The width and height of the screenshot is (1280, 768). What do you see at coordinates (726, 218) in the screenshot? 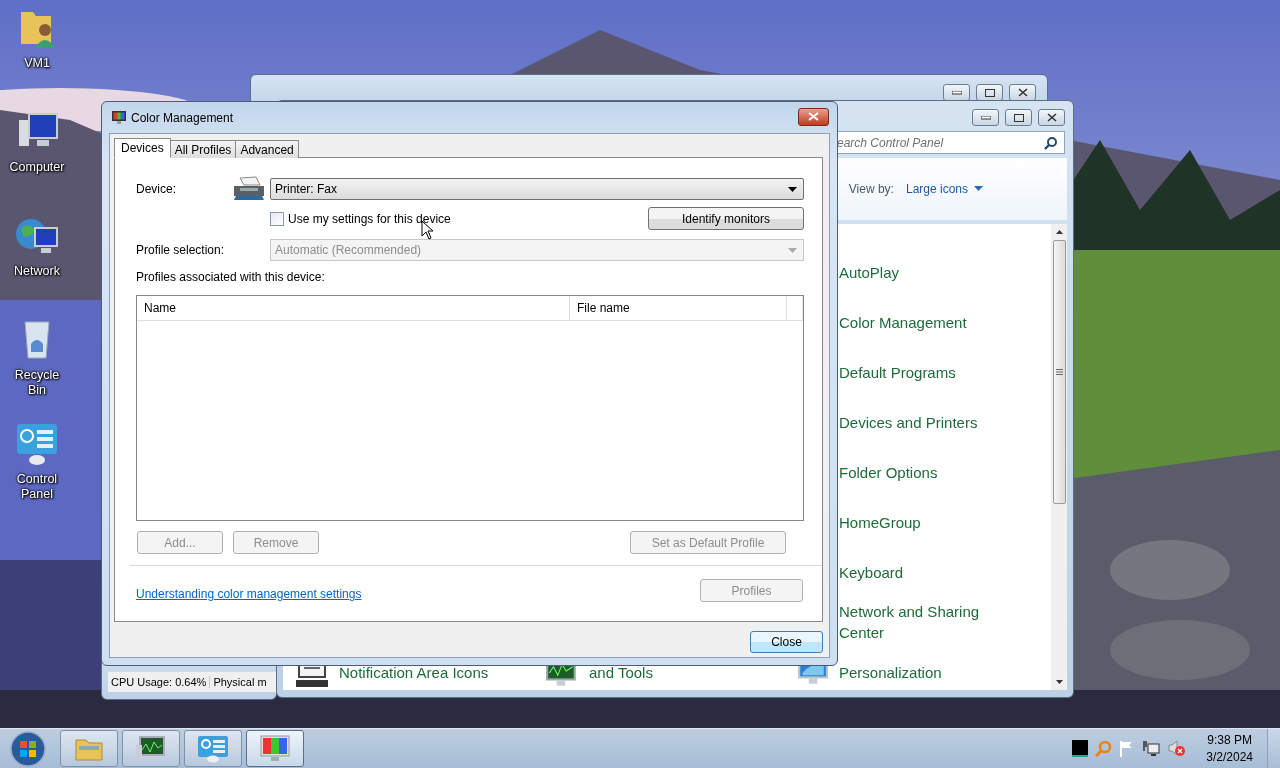
I see `identify-monitors-button: Identify monitors` at bounding box center [726, 218].